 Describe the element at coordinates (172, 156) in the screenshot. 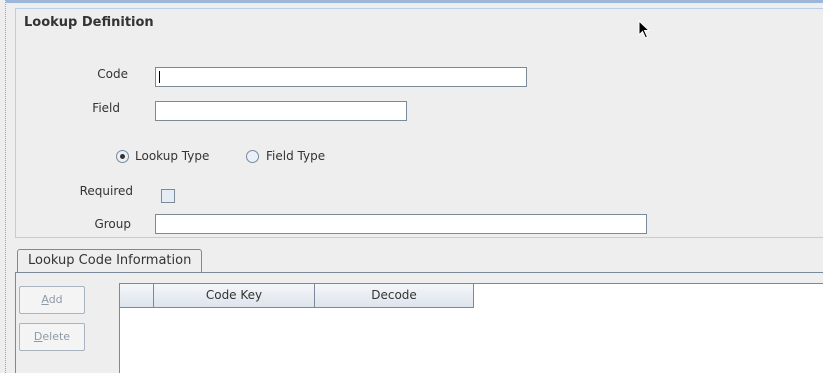

I see `lookup-type-label: Lookup Type` at that location.